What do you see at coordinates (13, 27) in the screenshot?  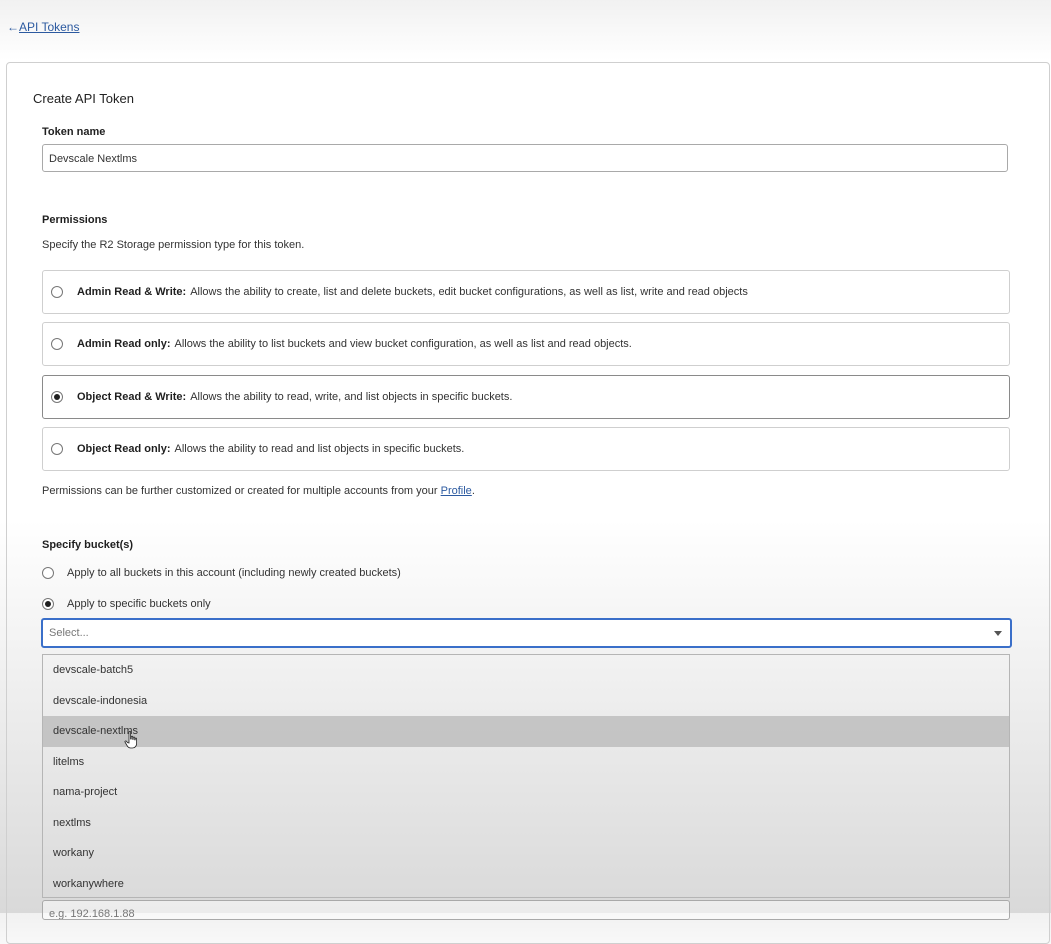 I see `back-arrow-icon: ←` at bounding box center [13, 27].